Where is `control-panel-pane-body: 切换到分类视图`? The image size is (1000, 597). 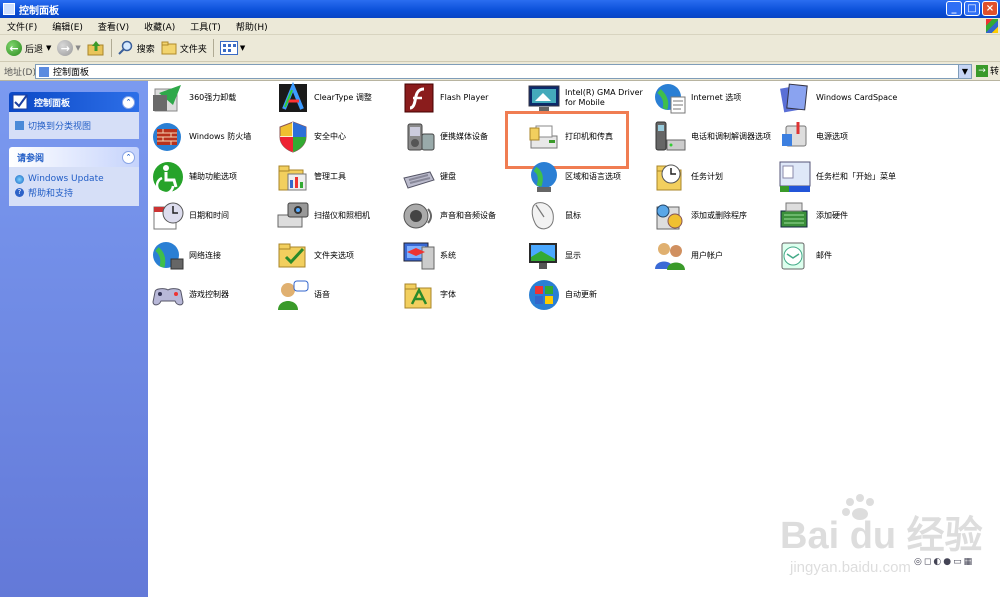 control-panel-pane-body: 切换到分类视图 is located at coordinates (74, 125).